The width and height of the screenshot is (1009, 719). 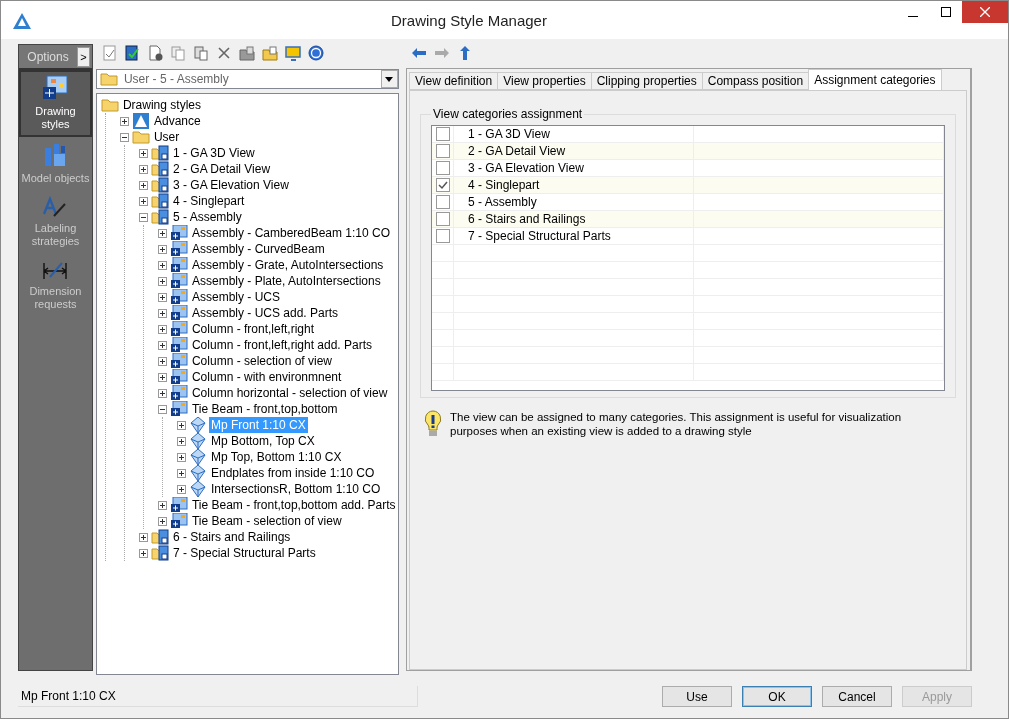 I want to click on tree-item: Endplates from inside 1:10 CO, so click(x=292, y=473).